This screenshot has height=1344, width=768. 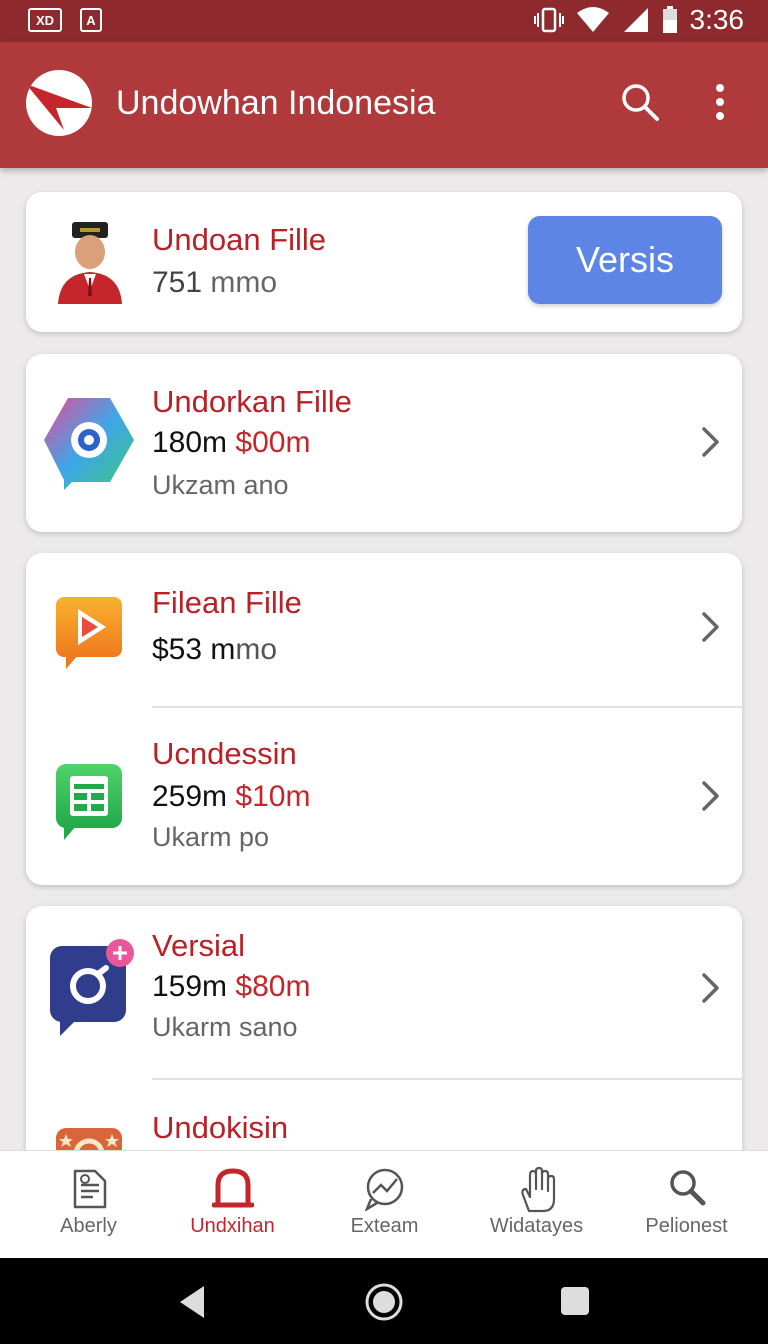 I want to click on nav-item-exteam: Exteam, so click(x=384, y=1205).